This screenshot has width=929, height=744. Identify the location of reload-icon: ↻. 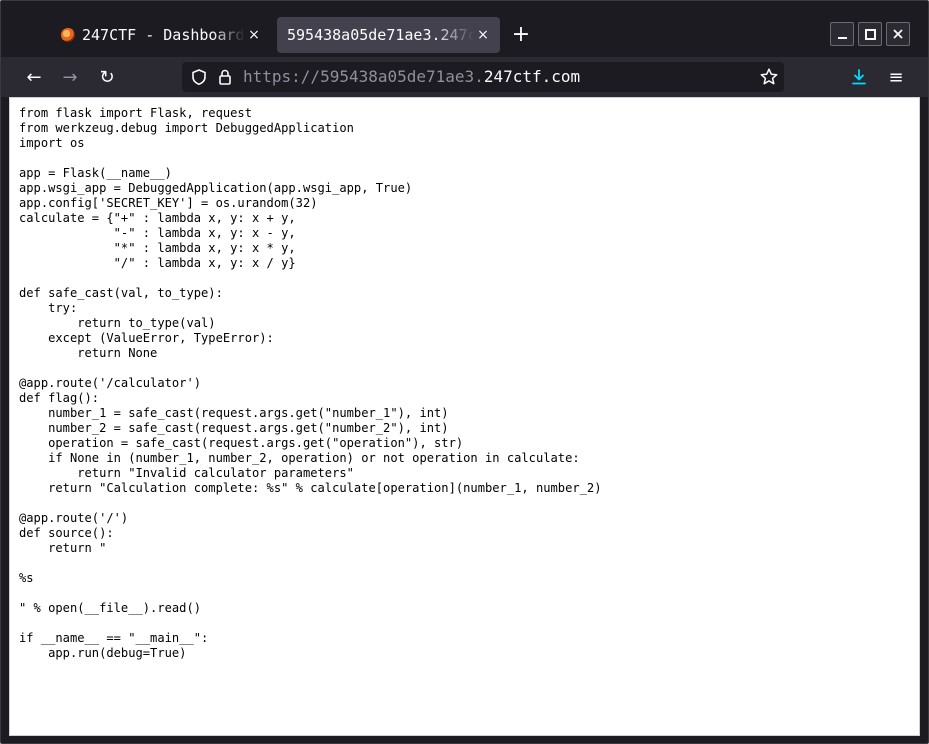
(107, 77).